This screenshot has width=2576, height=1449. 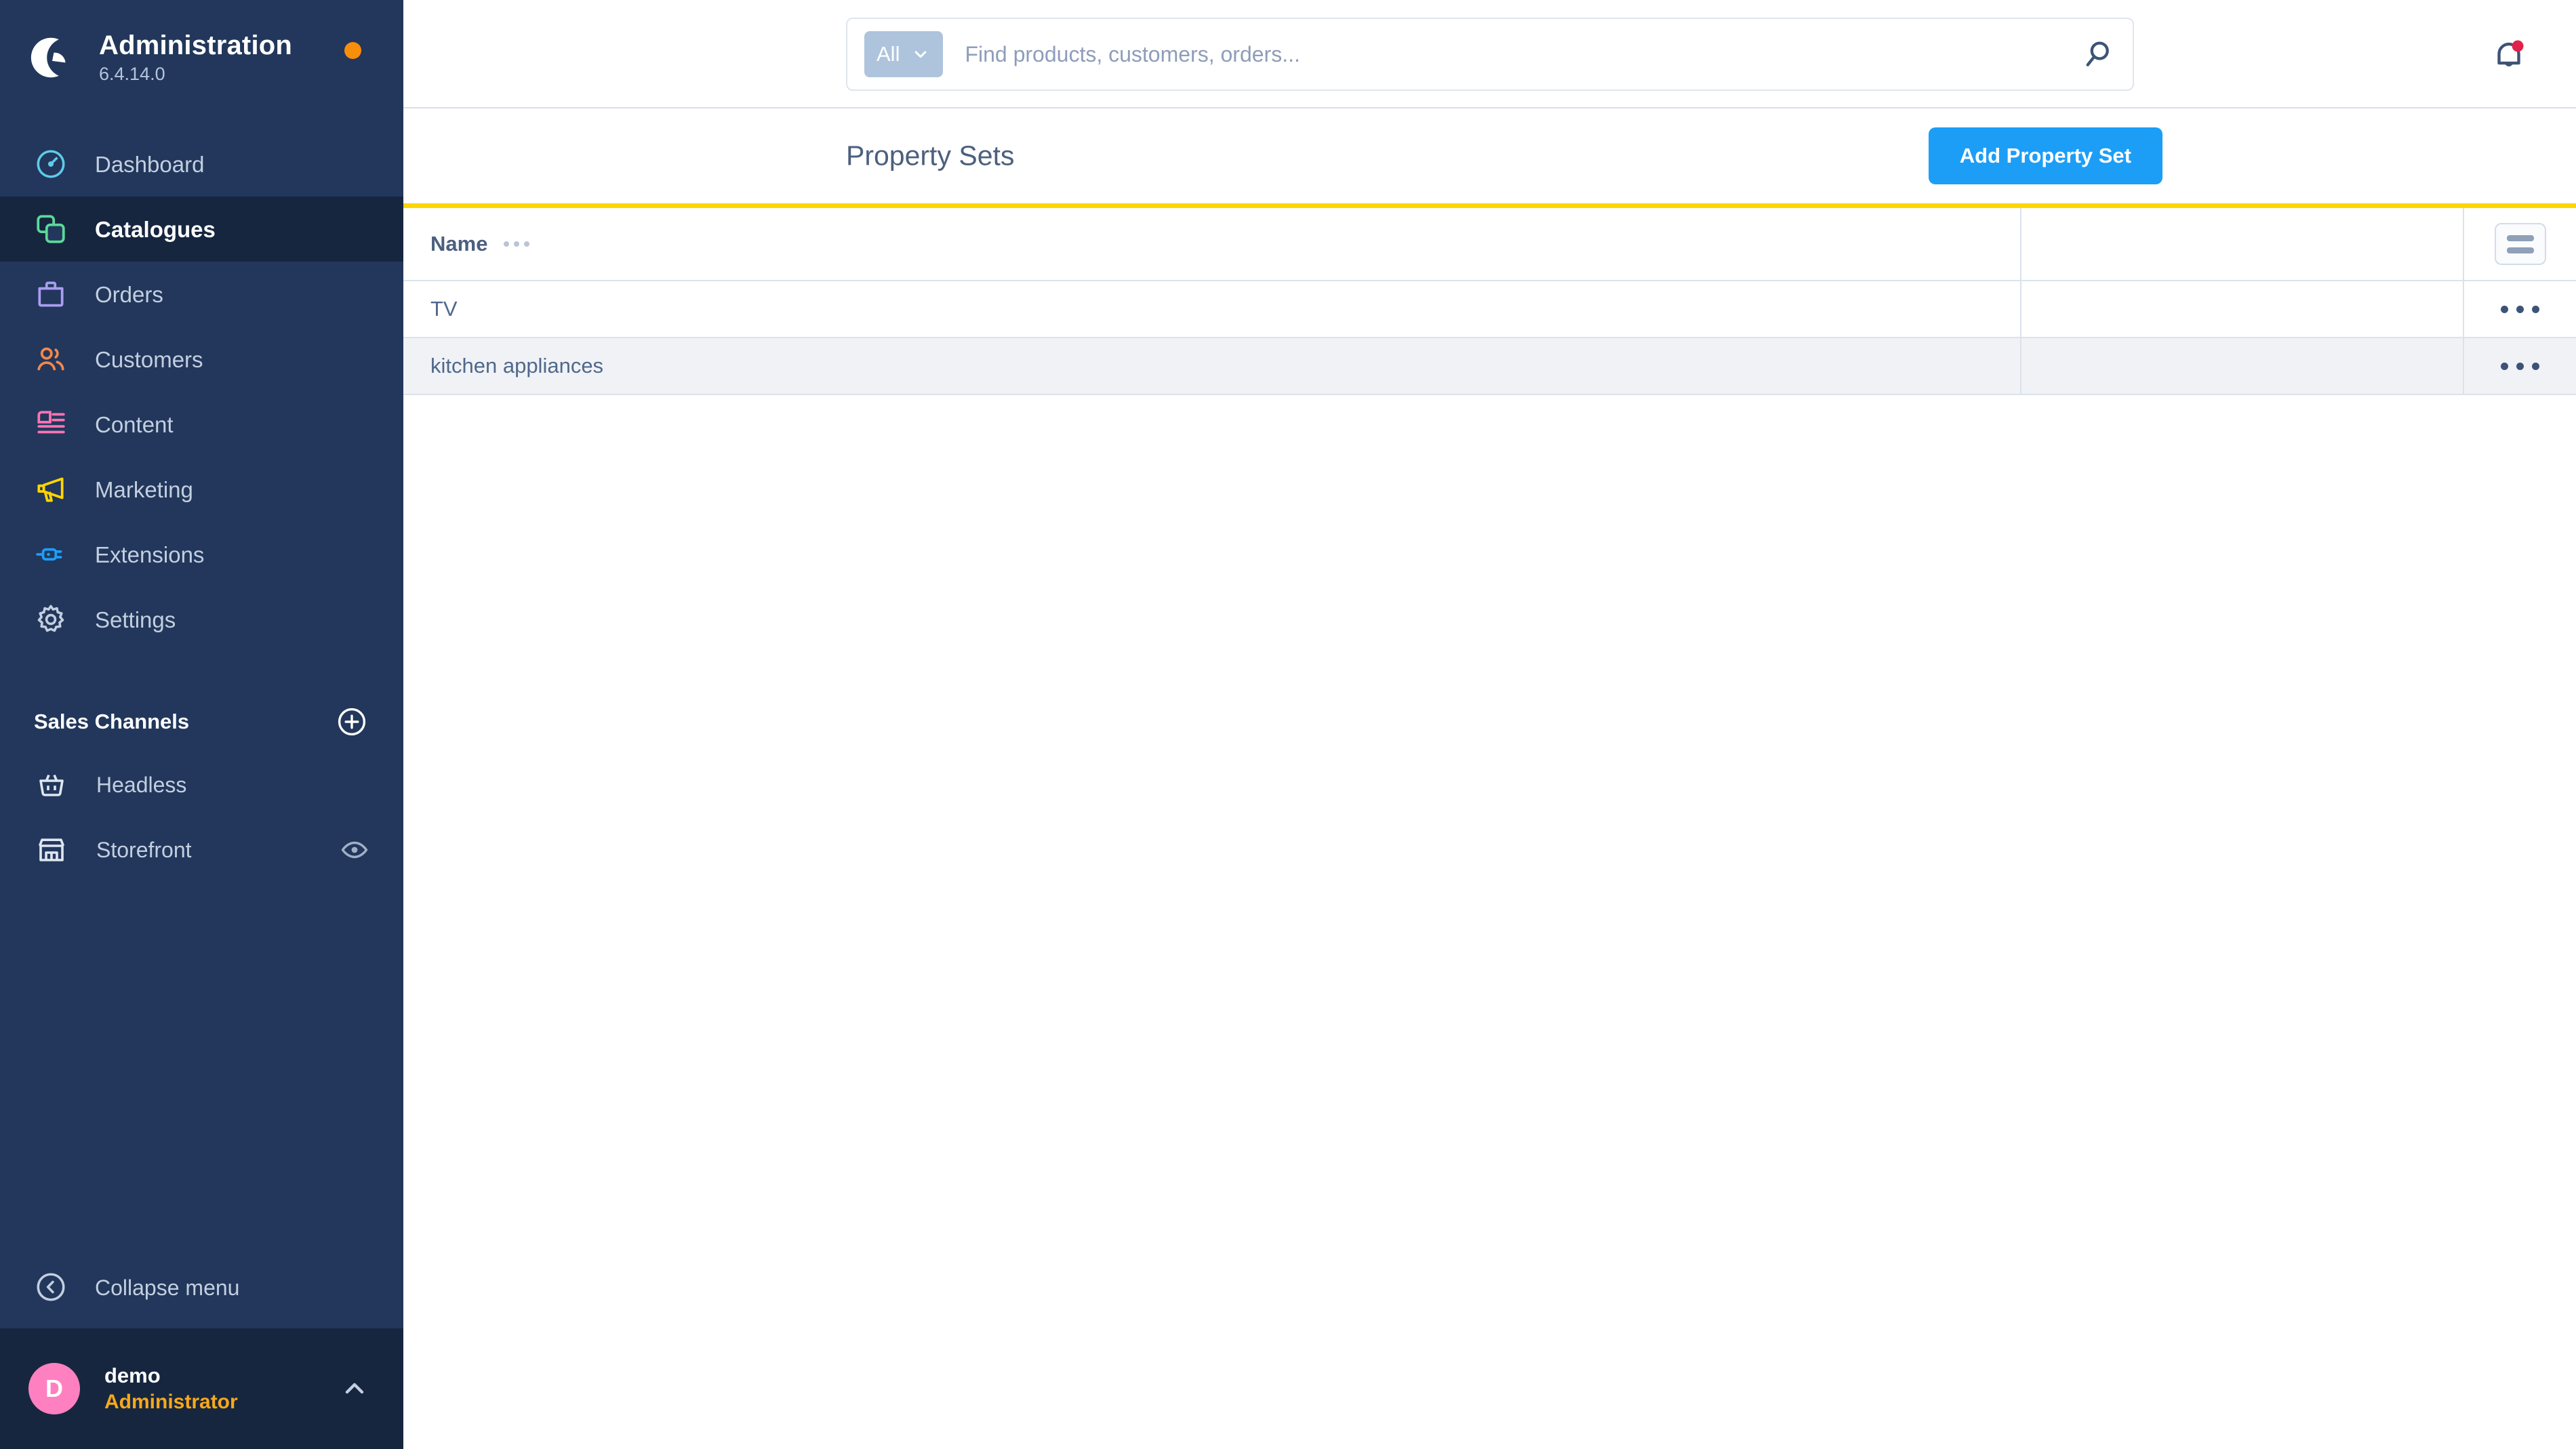 I want to click on sidebar-item-content: Content, so click(x=201, y=424).